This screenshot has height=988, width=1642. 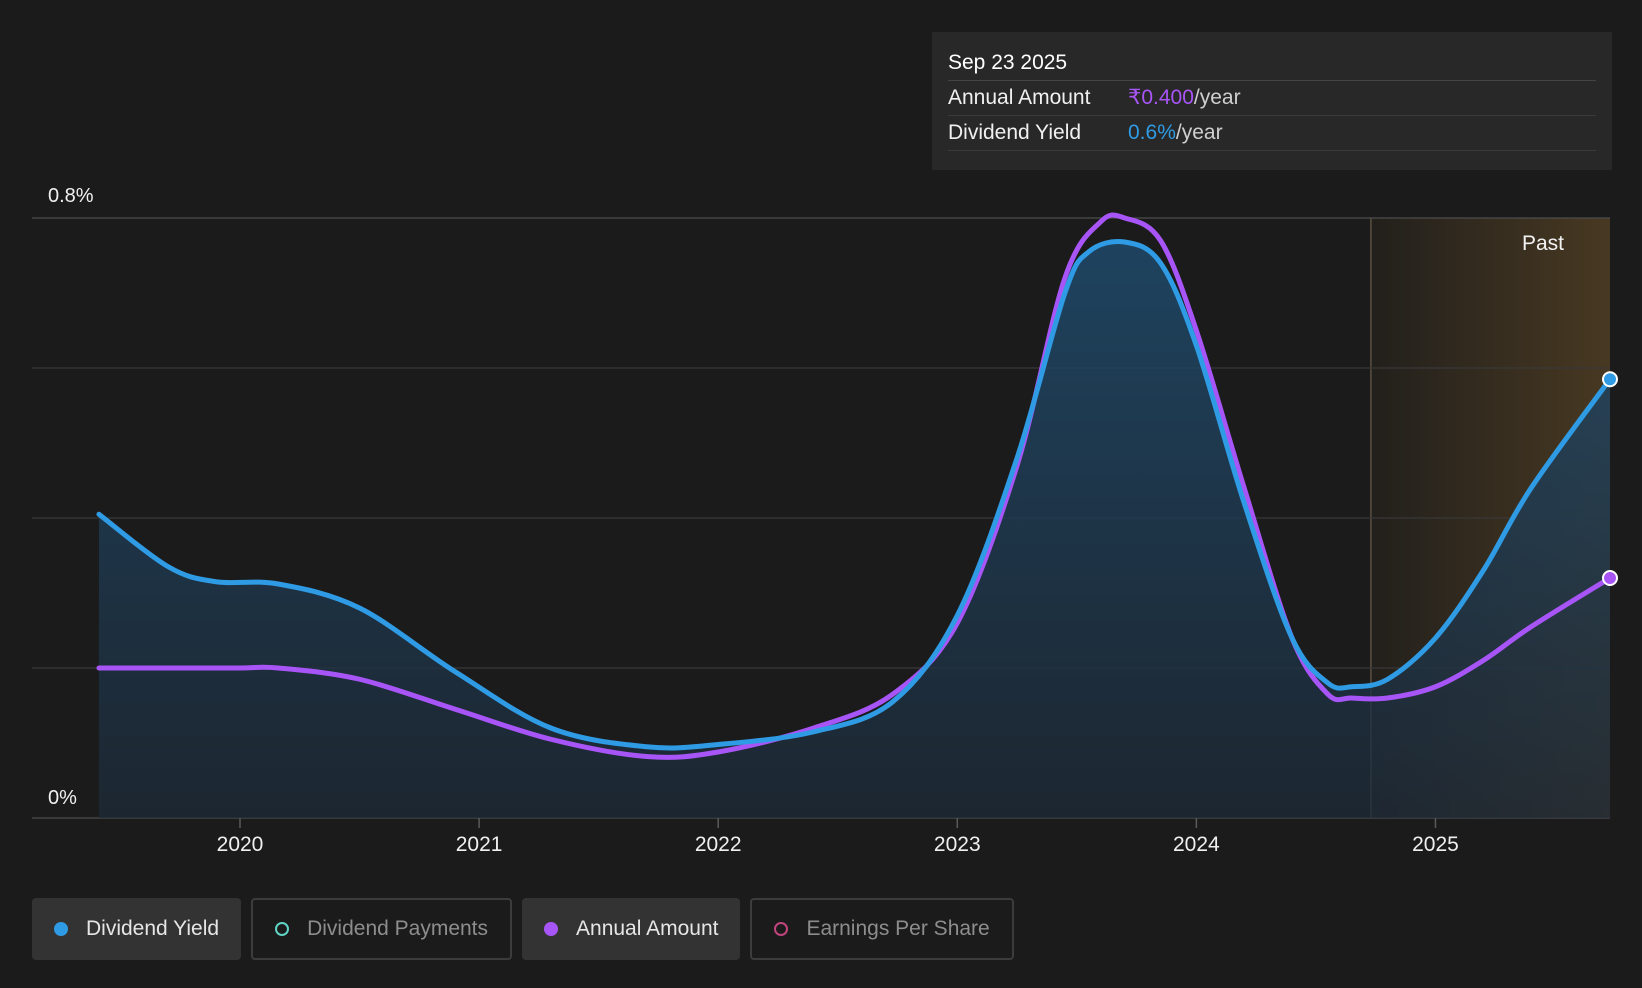 I want to click on annual-amount-end-point, so click(x=1610, y=578).